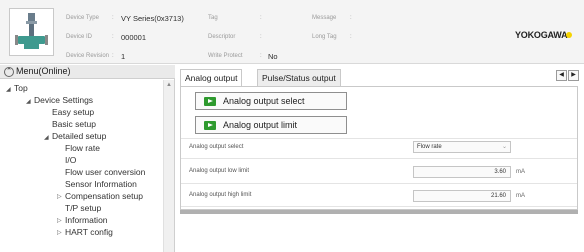 This screenshot has width=584, height=252. Describe the element at coordinates (82, 18) in the screenshot. I see `device-type-label: Device Type` at that location.